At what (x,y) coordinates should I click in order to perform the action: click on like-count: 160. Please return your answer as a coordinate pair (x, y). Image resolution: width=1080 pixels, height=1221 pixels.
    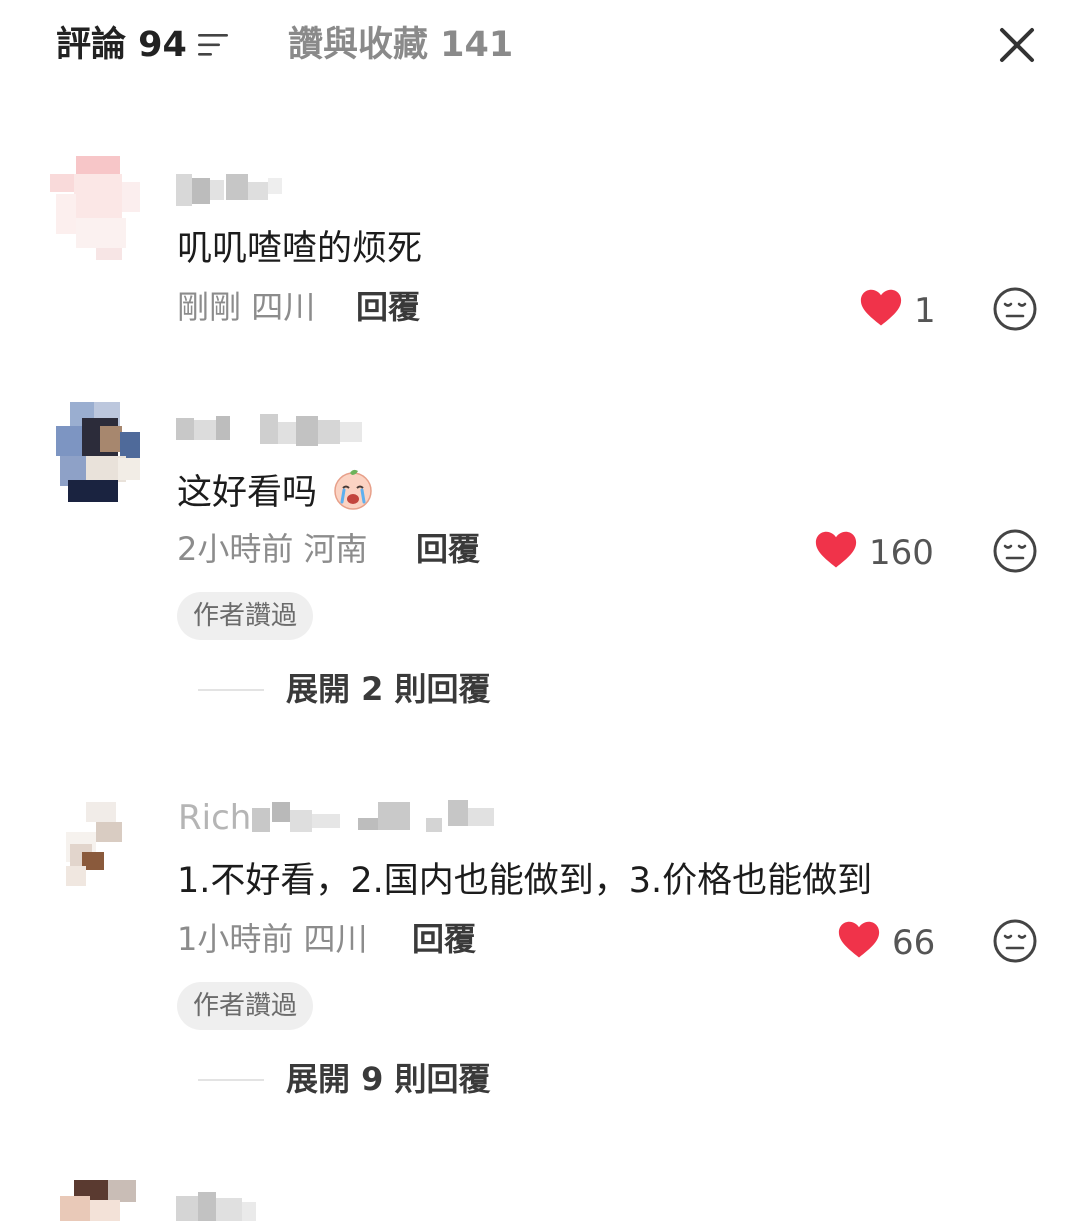
    Looking at the image, I should click on (901, 553).